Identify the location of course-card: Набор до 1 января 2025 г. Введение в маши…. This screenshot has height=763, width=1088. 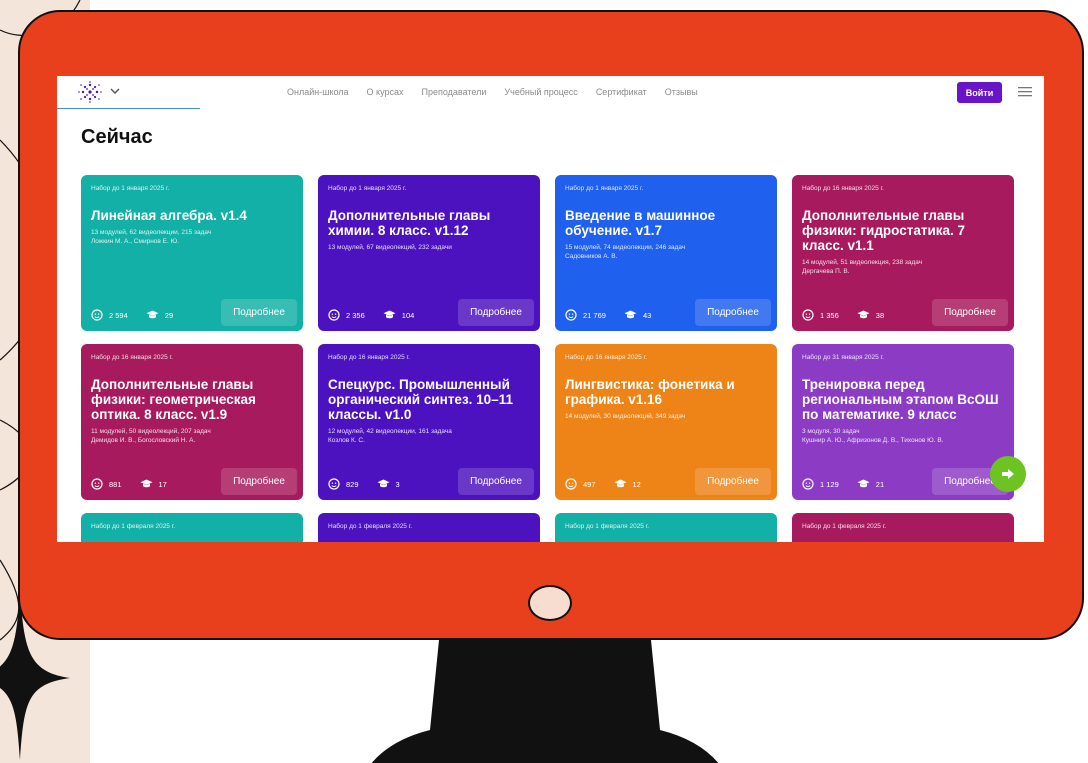
(666, 253).